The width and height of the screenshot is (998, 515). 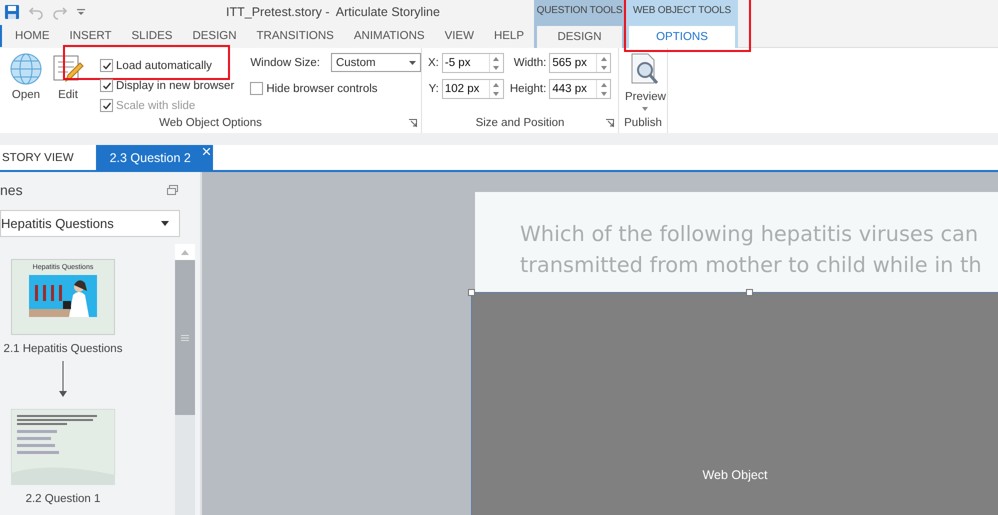 I want to click on file-tab, so click(x=1, y=36).